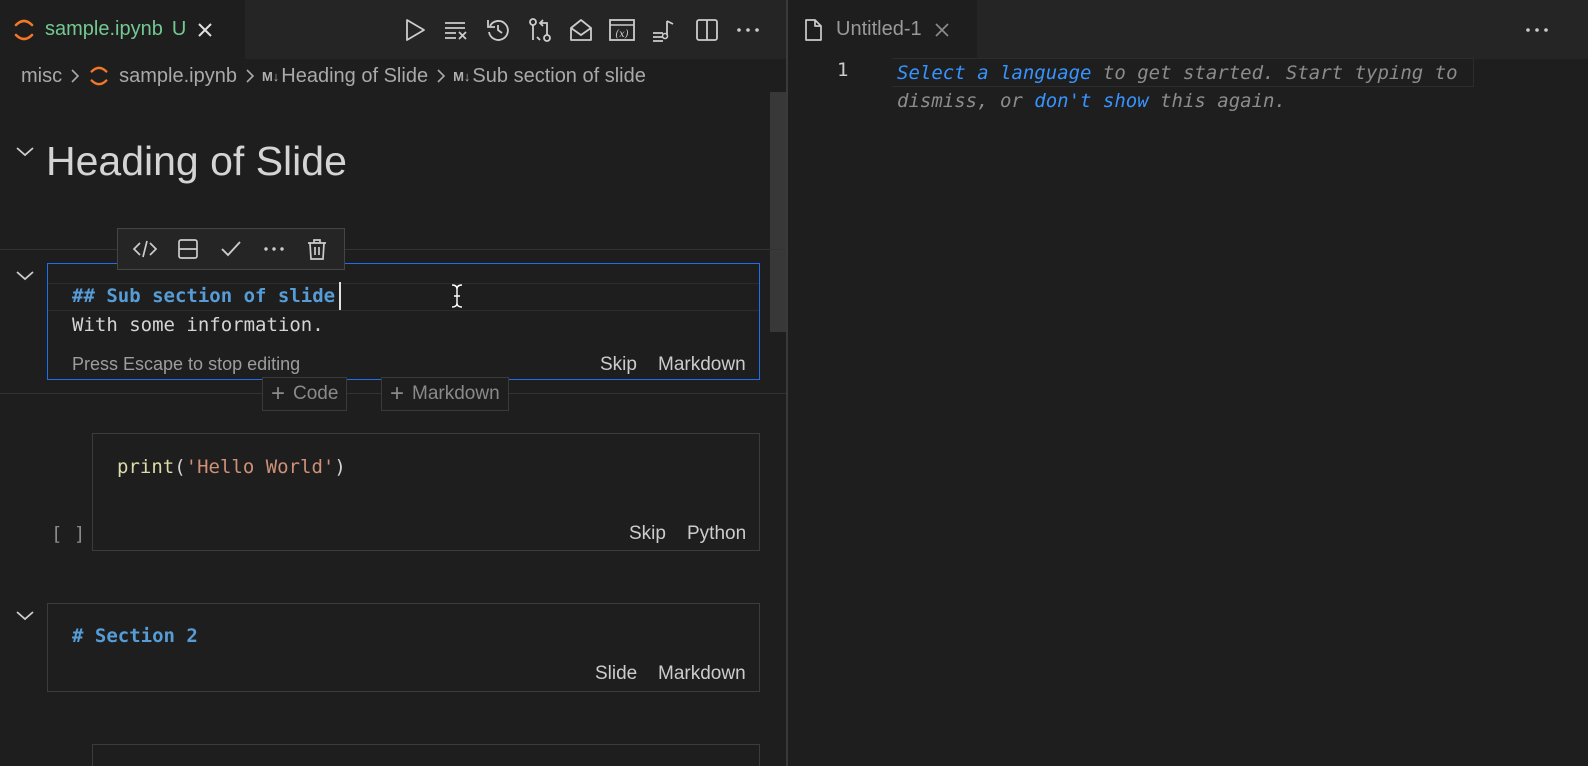 This screenshot has height=766, width=1588. What do you see at coordinates (135, 636) in the screenshot?
I see `markdown-source-line: # Section 2` at bounding box center [135, 636].